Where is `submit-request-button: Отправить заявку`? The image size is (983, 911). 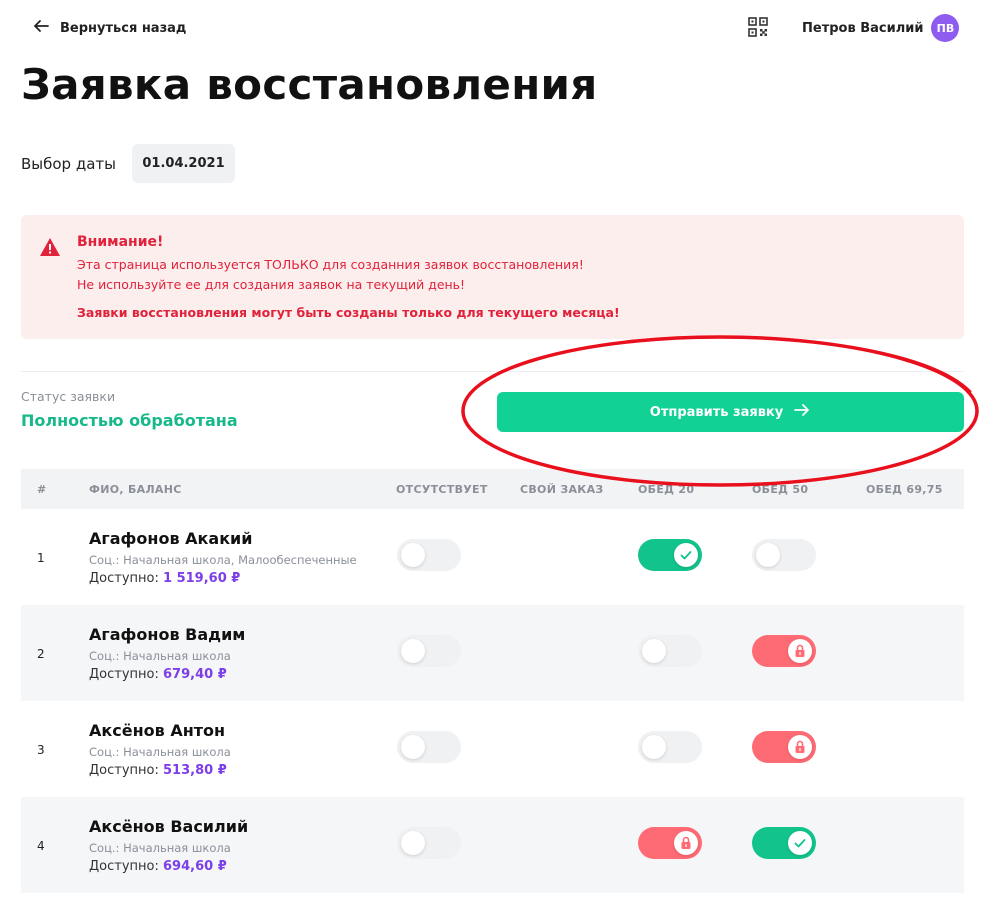 submit-request-button: Отправить заявку is located at coordinates (730, 412).